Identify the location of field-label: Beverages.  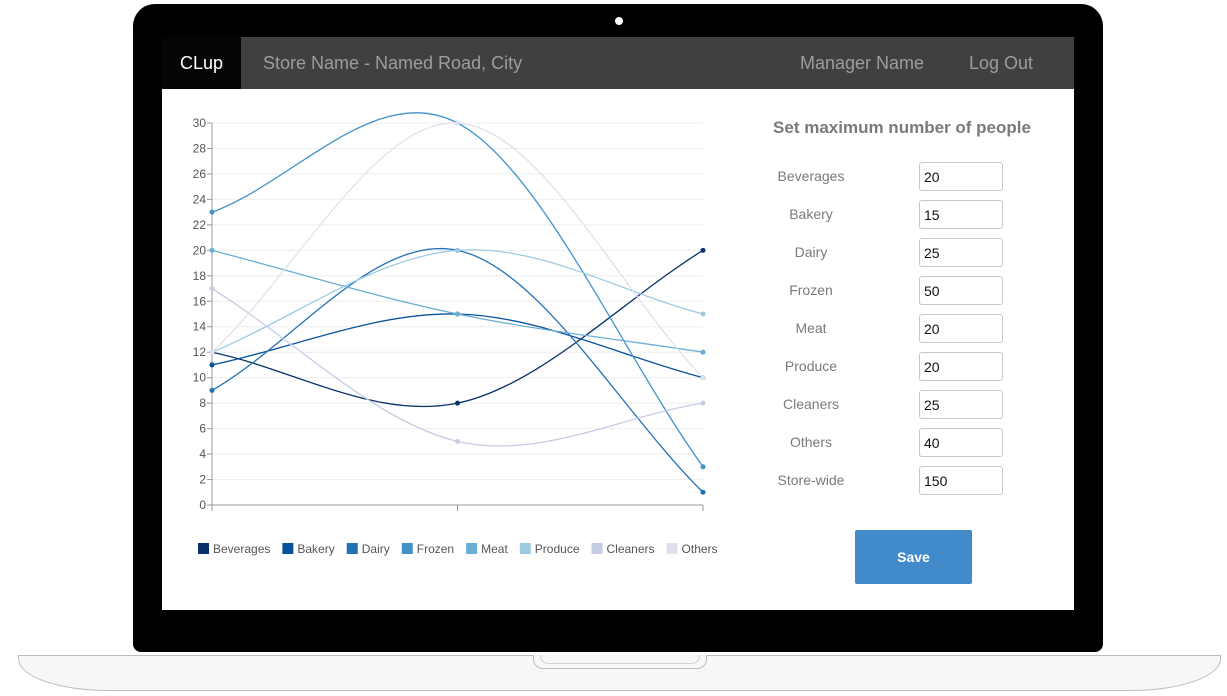
(811, 176).